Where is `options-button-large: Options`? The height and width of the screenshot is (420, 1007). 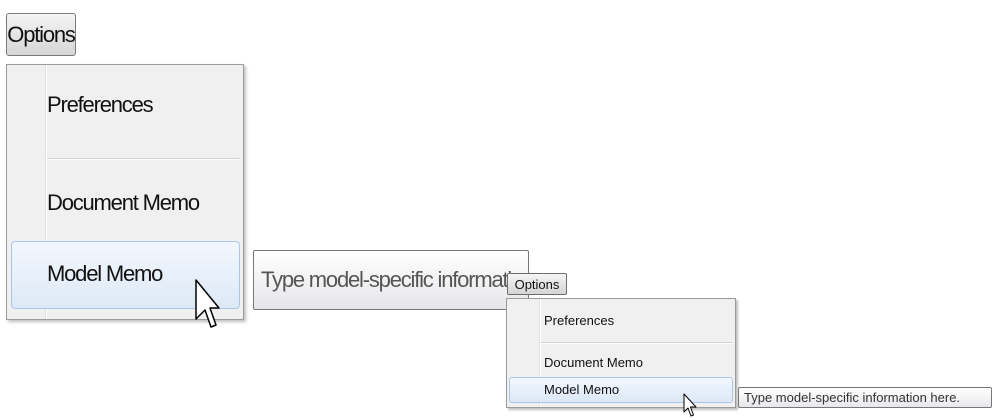
options-button-large: Options is located at coordinates (41, 34).